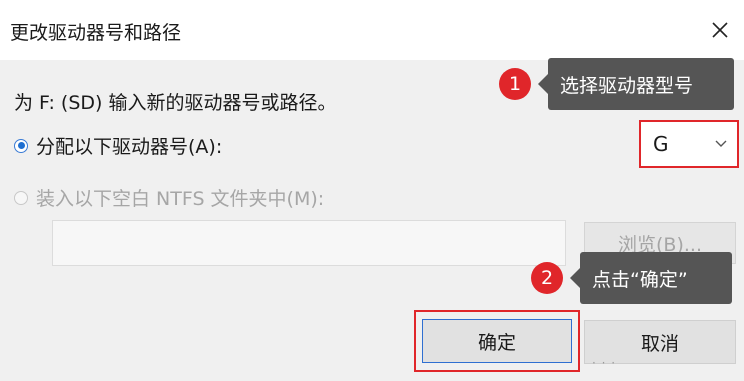 The width and height of the screenshot is (744, 381). I want to click on ok-button: 确定, so click(497, 341).